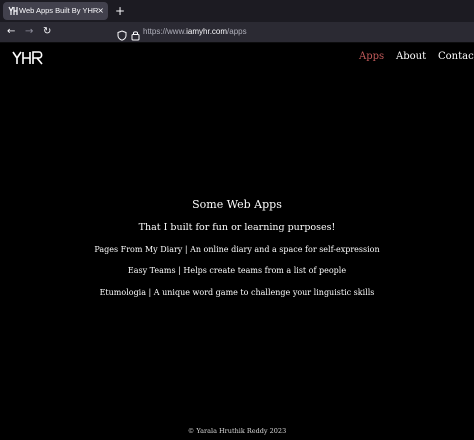 The width and height of the screenshot is (474, 440). What do you see at coordinates (29, 32) in the screenshot?
I see `forward-button: →` at bounding box center [29, 32].